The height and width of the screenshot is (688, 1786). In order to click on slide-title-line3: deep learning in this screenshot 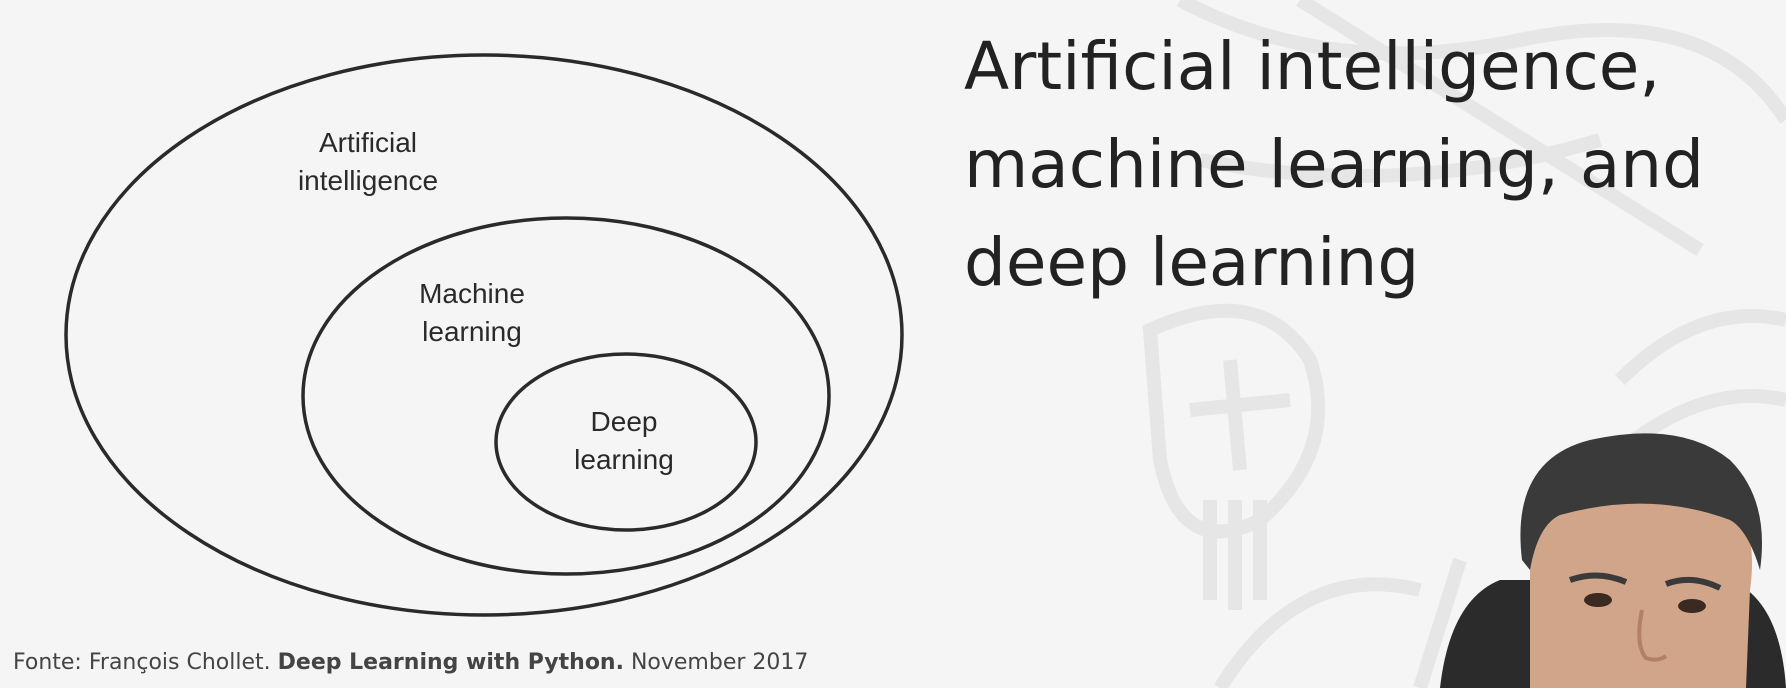, I will do `click(1192, 262)`.